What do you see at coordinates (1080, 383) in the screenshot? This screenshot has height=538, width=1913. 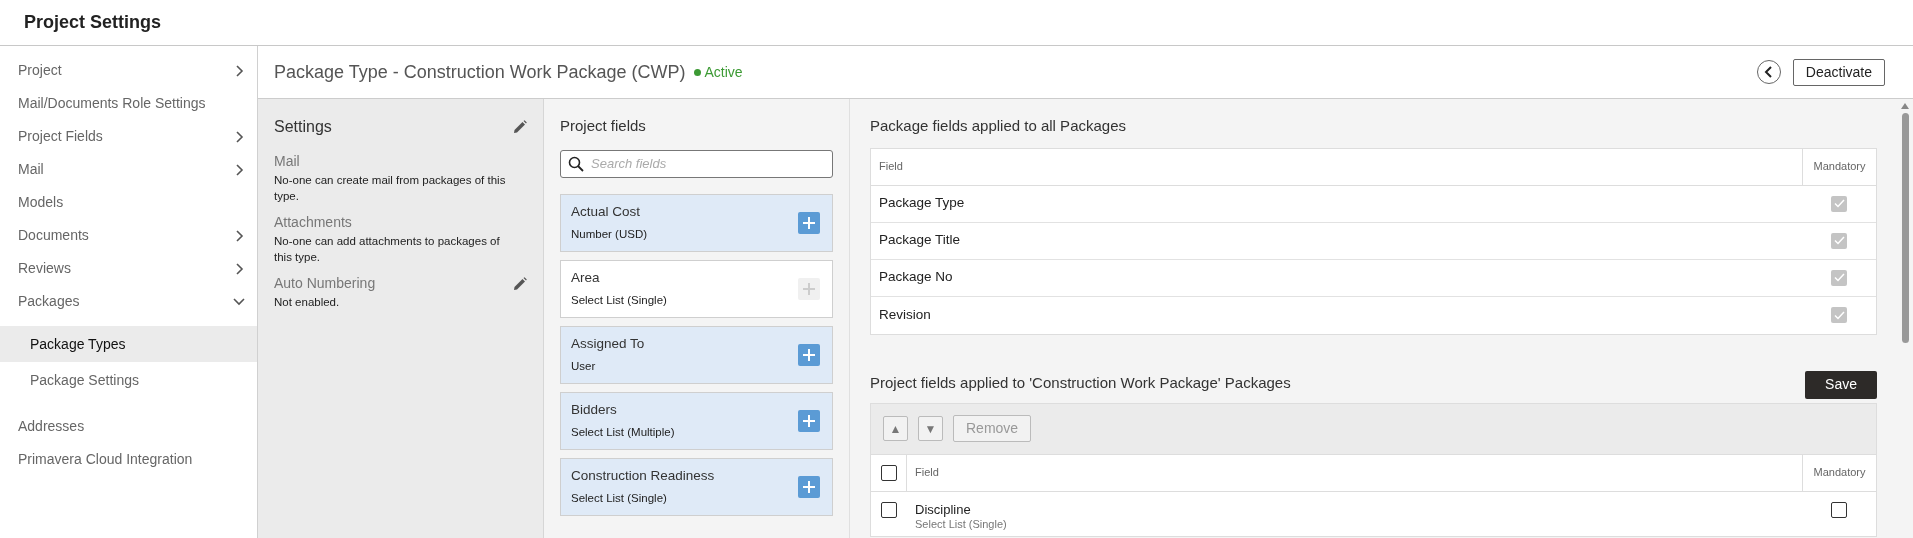 I see `section-title: Project fields applied to 'Construction Work Package' Packages` at bounding box center [1080, 383].